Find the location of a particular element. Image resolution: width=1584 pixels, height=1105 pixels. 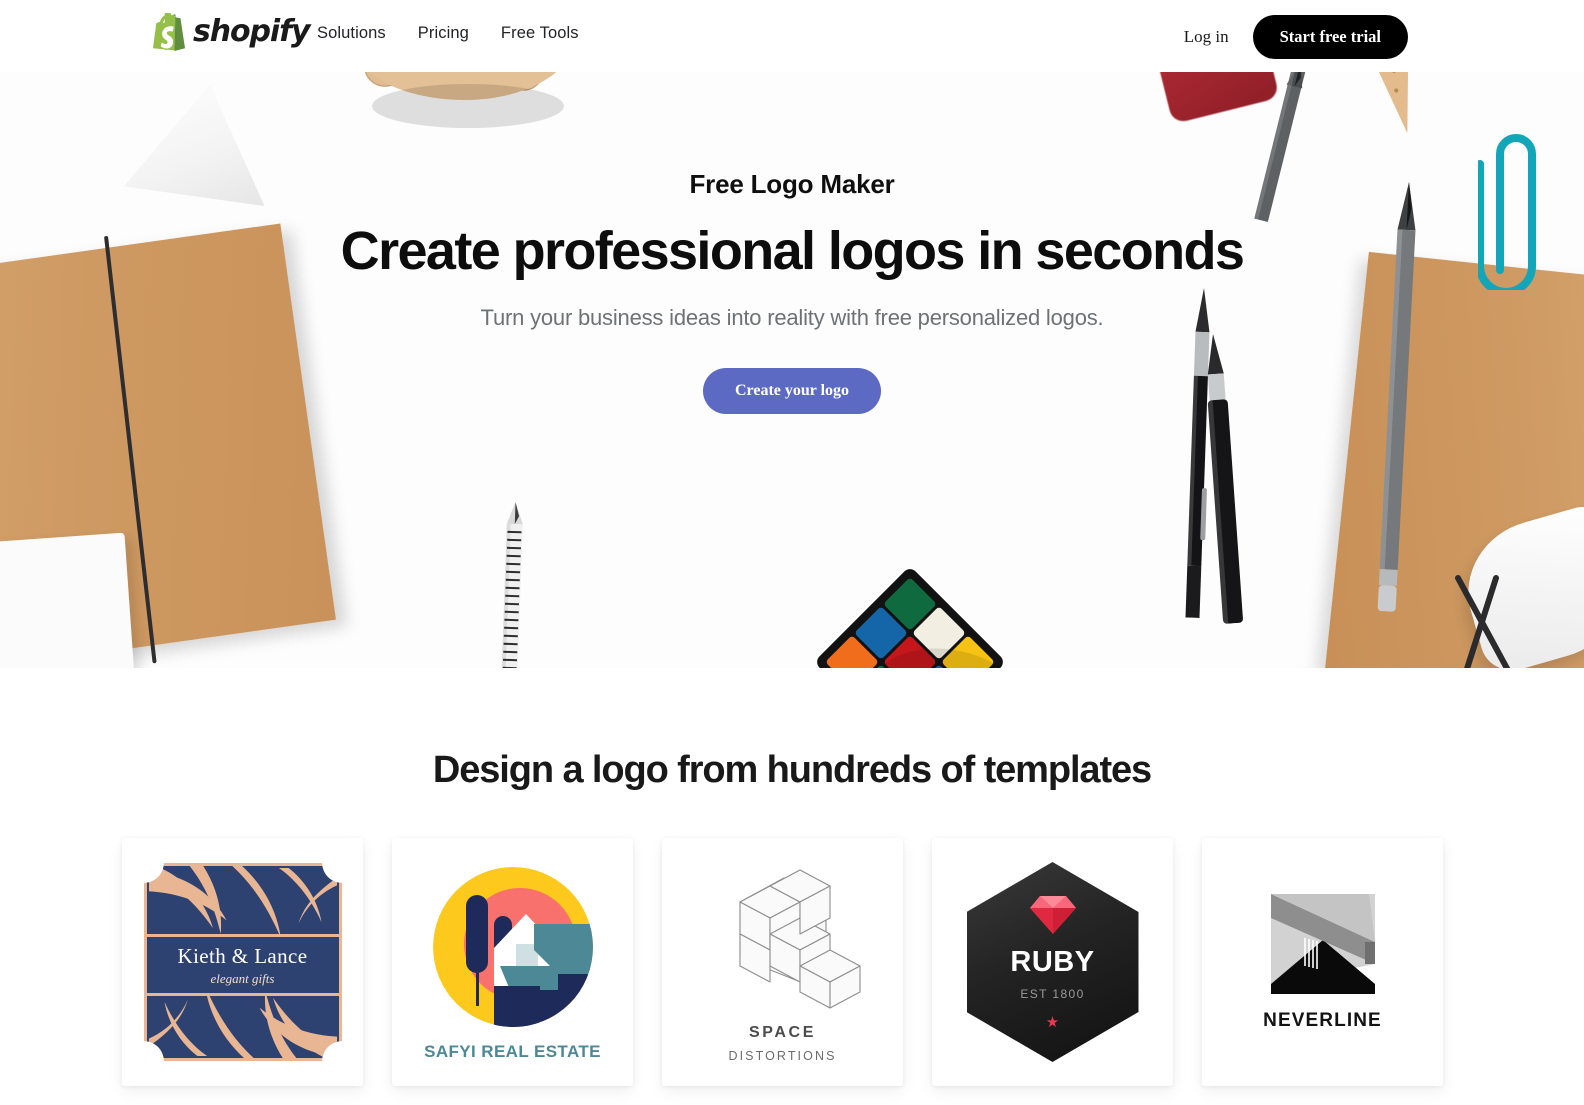

safyi-real-estate-name: SAFYI REAL ESTATE is located at coordinates (512, 1051).